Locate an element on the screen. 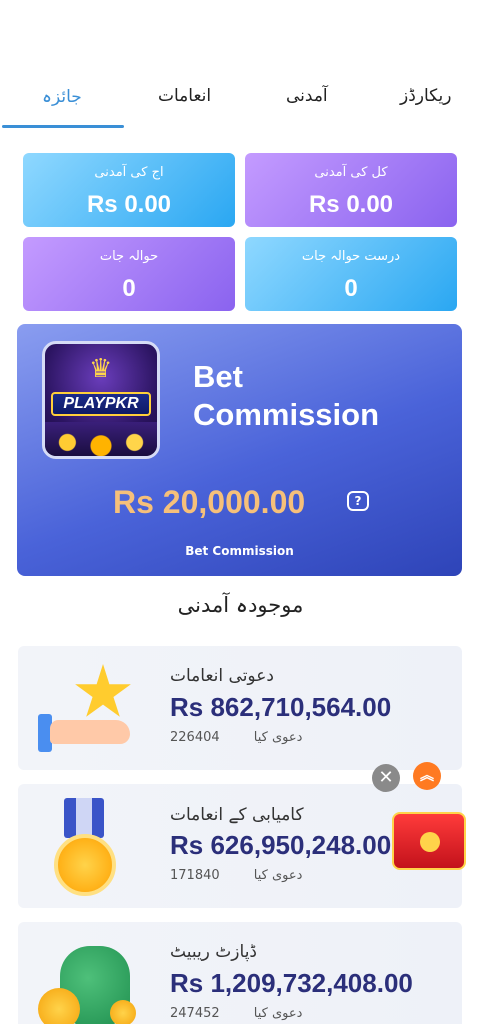  commission-footer-label: Bet Commission is located at coordinates (239, 551).